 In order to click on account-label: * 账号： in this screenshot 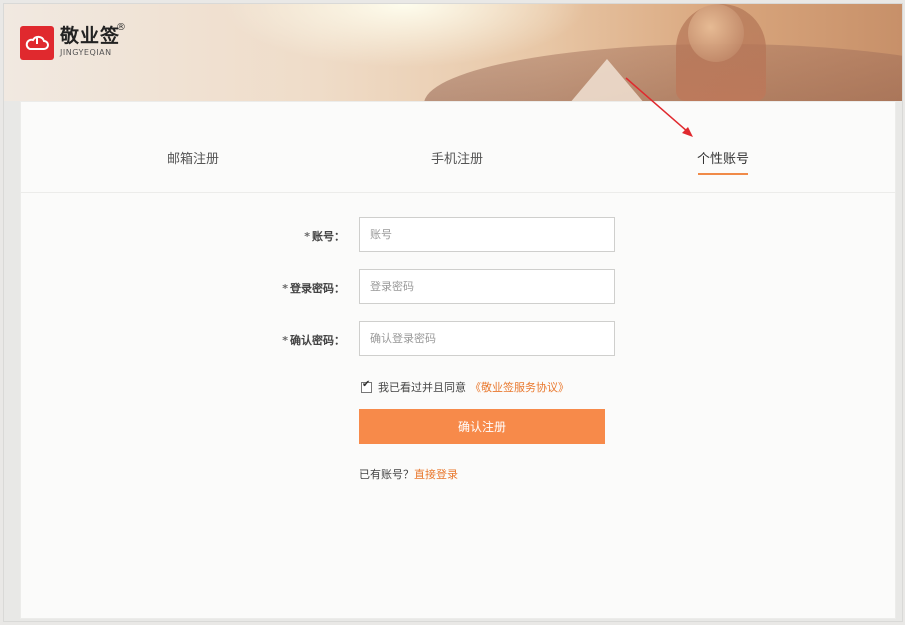, I will do `click(285, 236)`.